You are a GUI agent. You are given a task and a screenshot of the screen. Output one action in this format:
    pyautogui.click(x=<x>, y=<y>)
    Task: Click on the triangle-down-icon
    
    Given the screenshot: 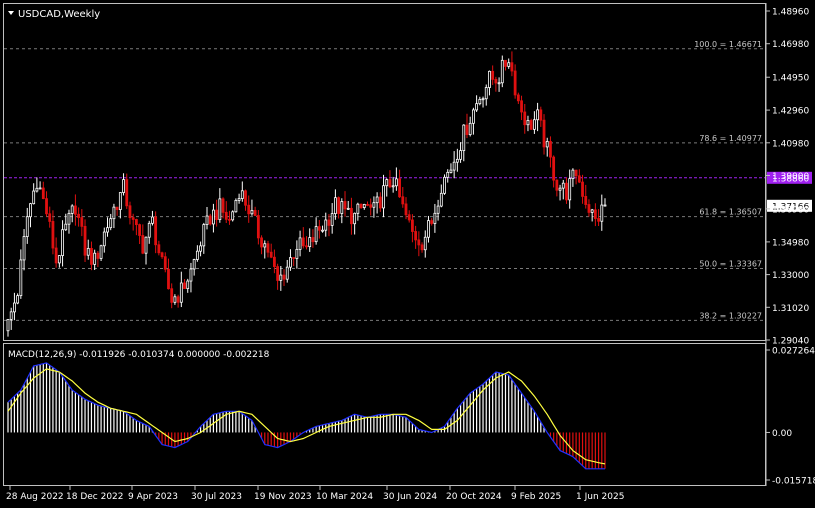 What is the action you would take?
    pyautogui.click(x=11, y=13)
    